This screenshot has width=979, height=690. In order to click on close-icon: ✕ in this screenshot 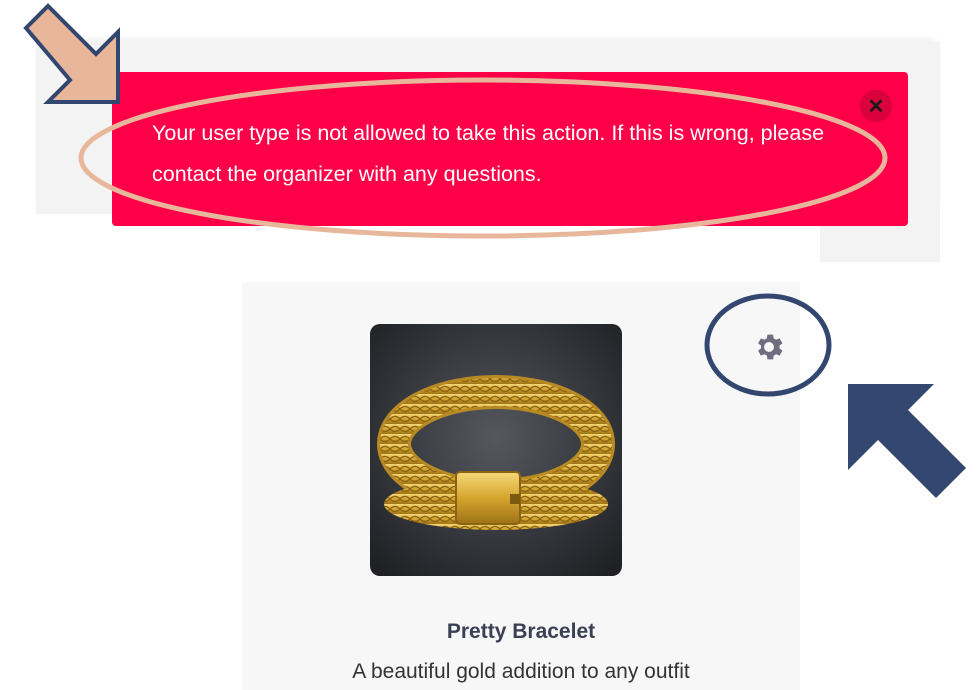, I will do `click(876, 106)`.